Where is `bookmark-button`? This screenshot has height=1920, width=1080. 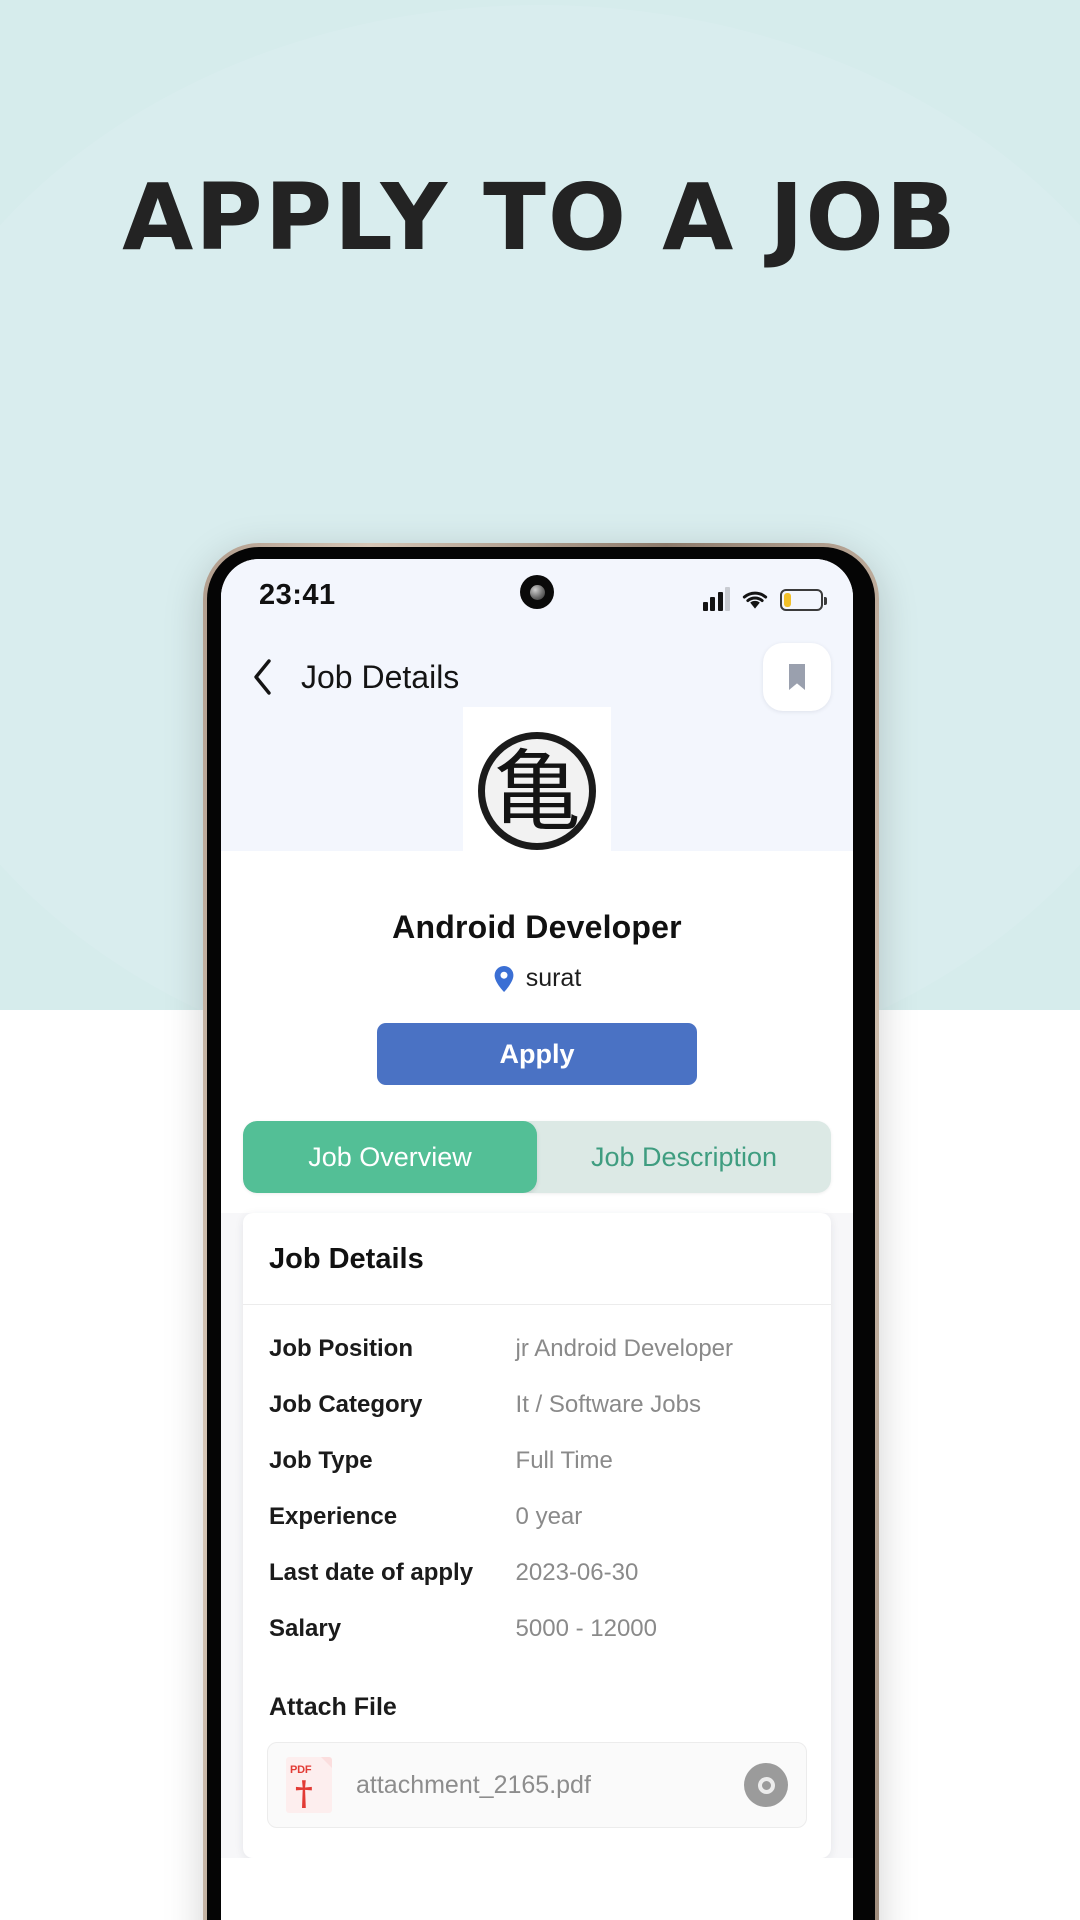
bookmark-button is located at coordinates (797, 677).